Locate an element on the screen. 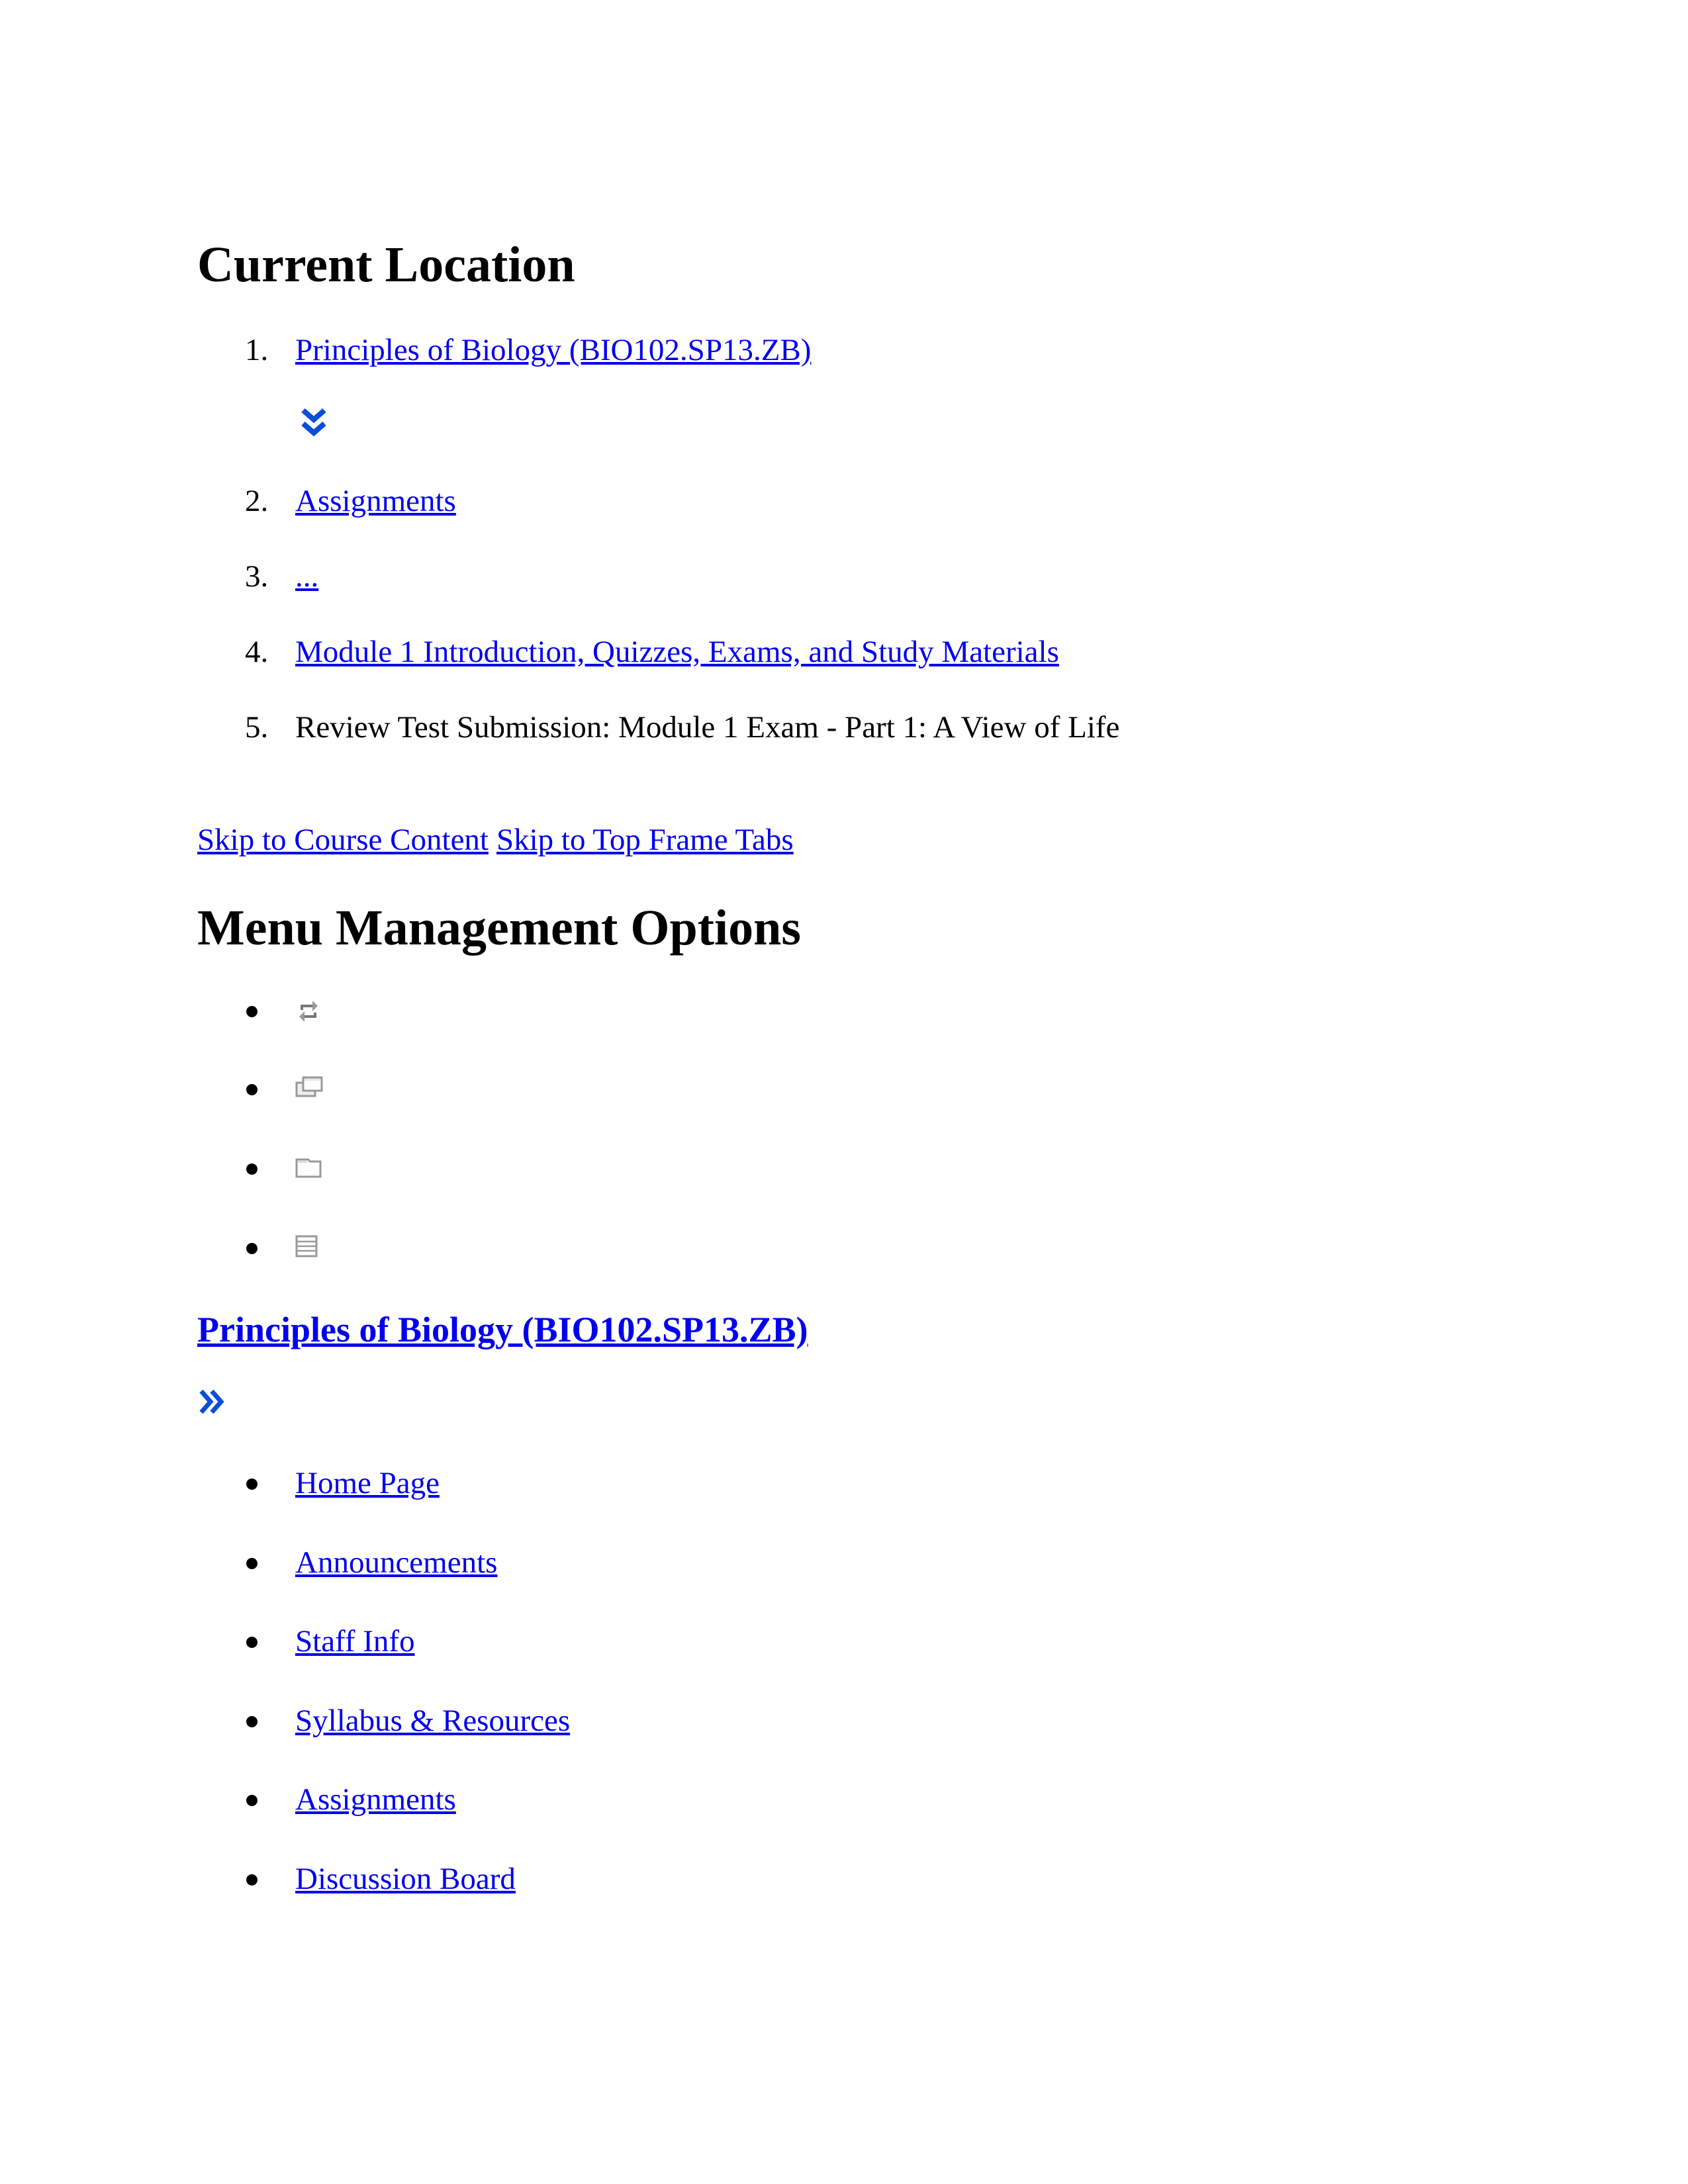 Image resolution: width=1688 pixels, height=2184 pixels. course-menu-link-staff-info: Staff Info is located at coordinates (355, 1641).